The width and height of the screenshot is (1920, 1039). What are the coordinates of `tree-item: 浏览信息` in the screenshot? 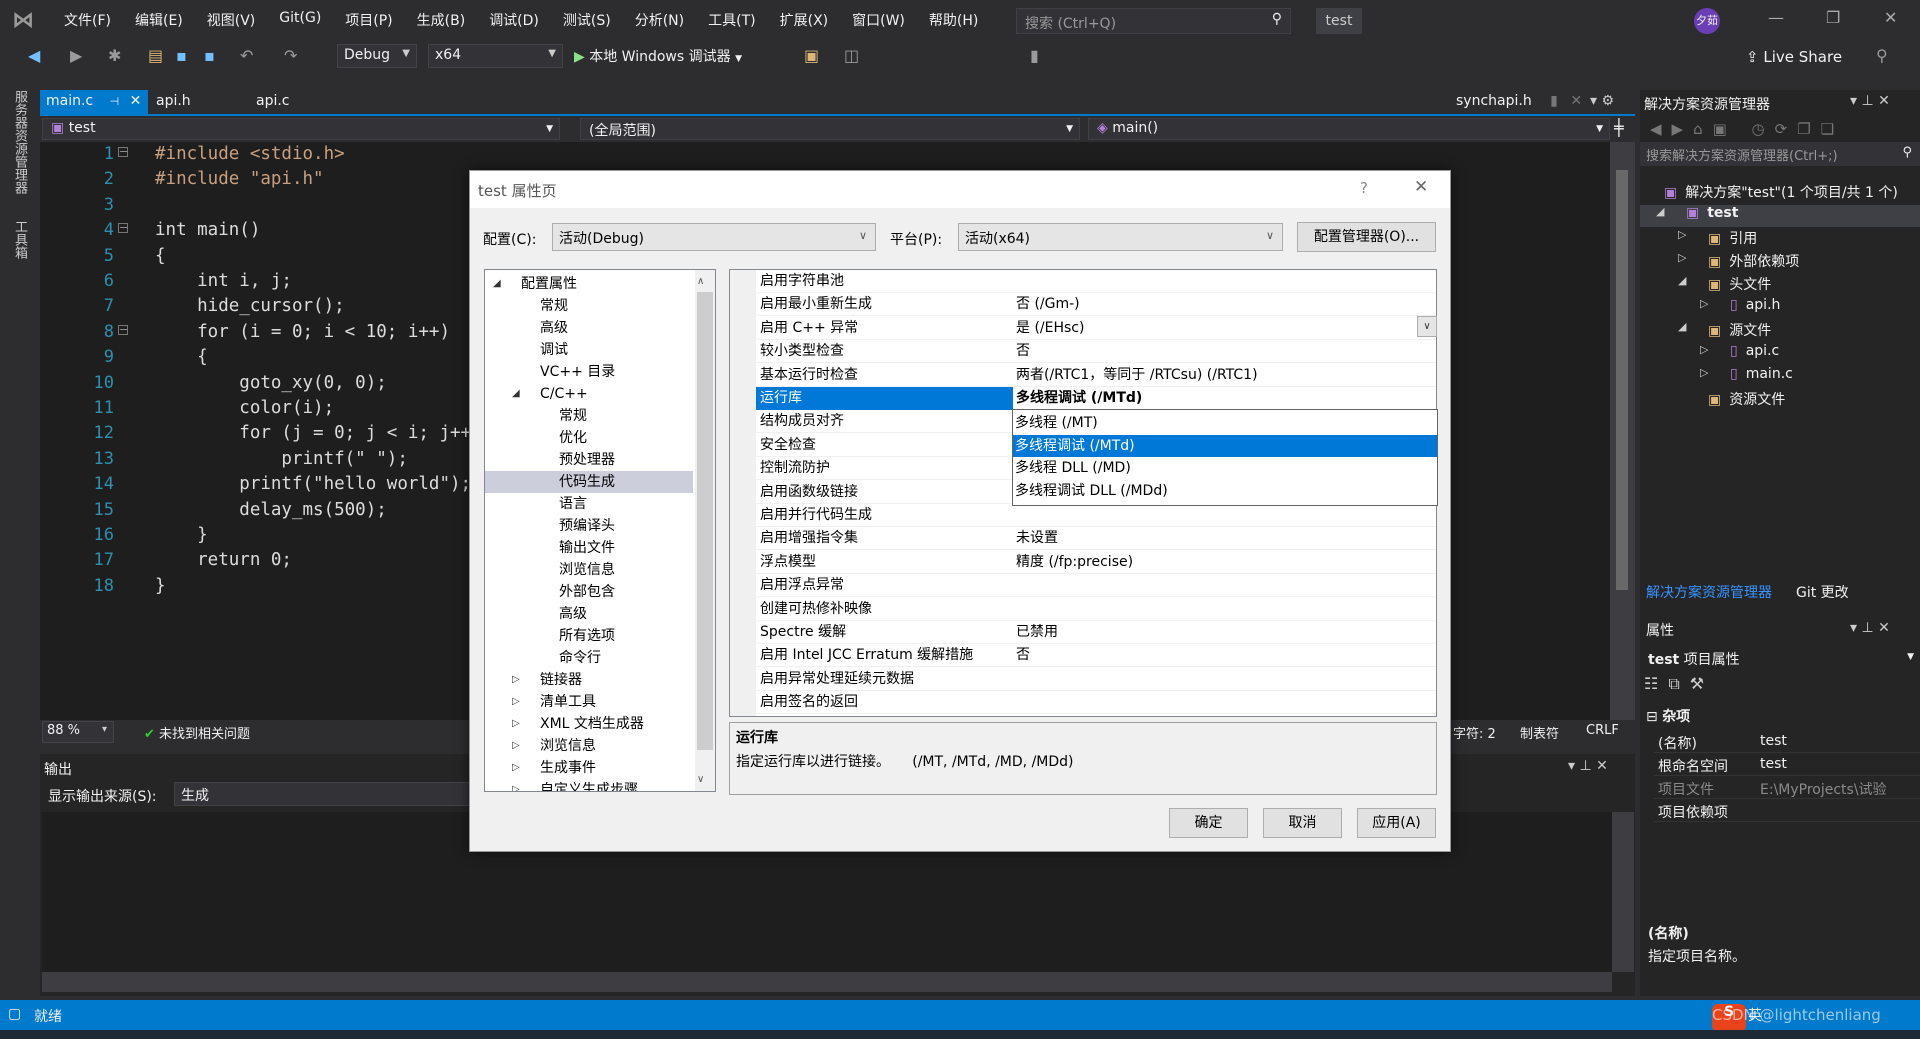 It's located at (589, 570).